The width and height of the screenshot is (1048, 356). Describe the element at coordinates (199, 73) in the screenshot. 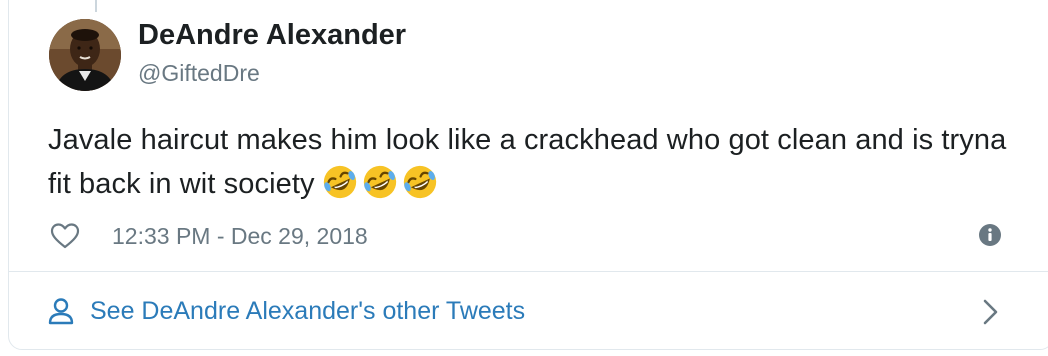

I see `author-handle: @GiftedDre` at that location.